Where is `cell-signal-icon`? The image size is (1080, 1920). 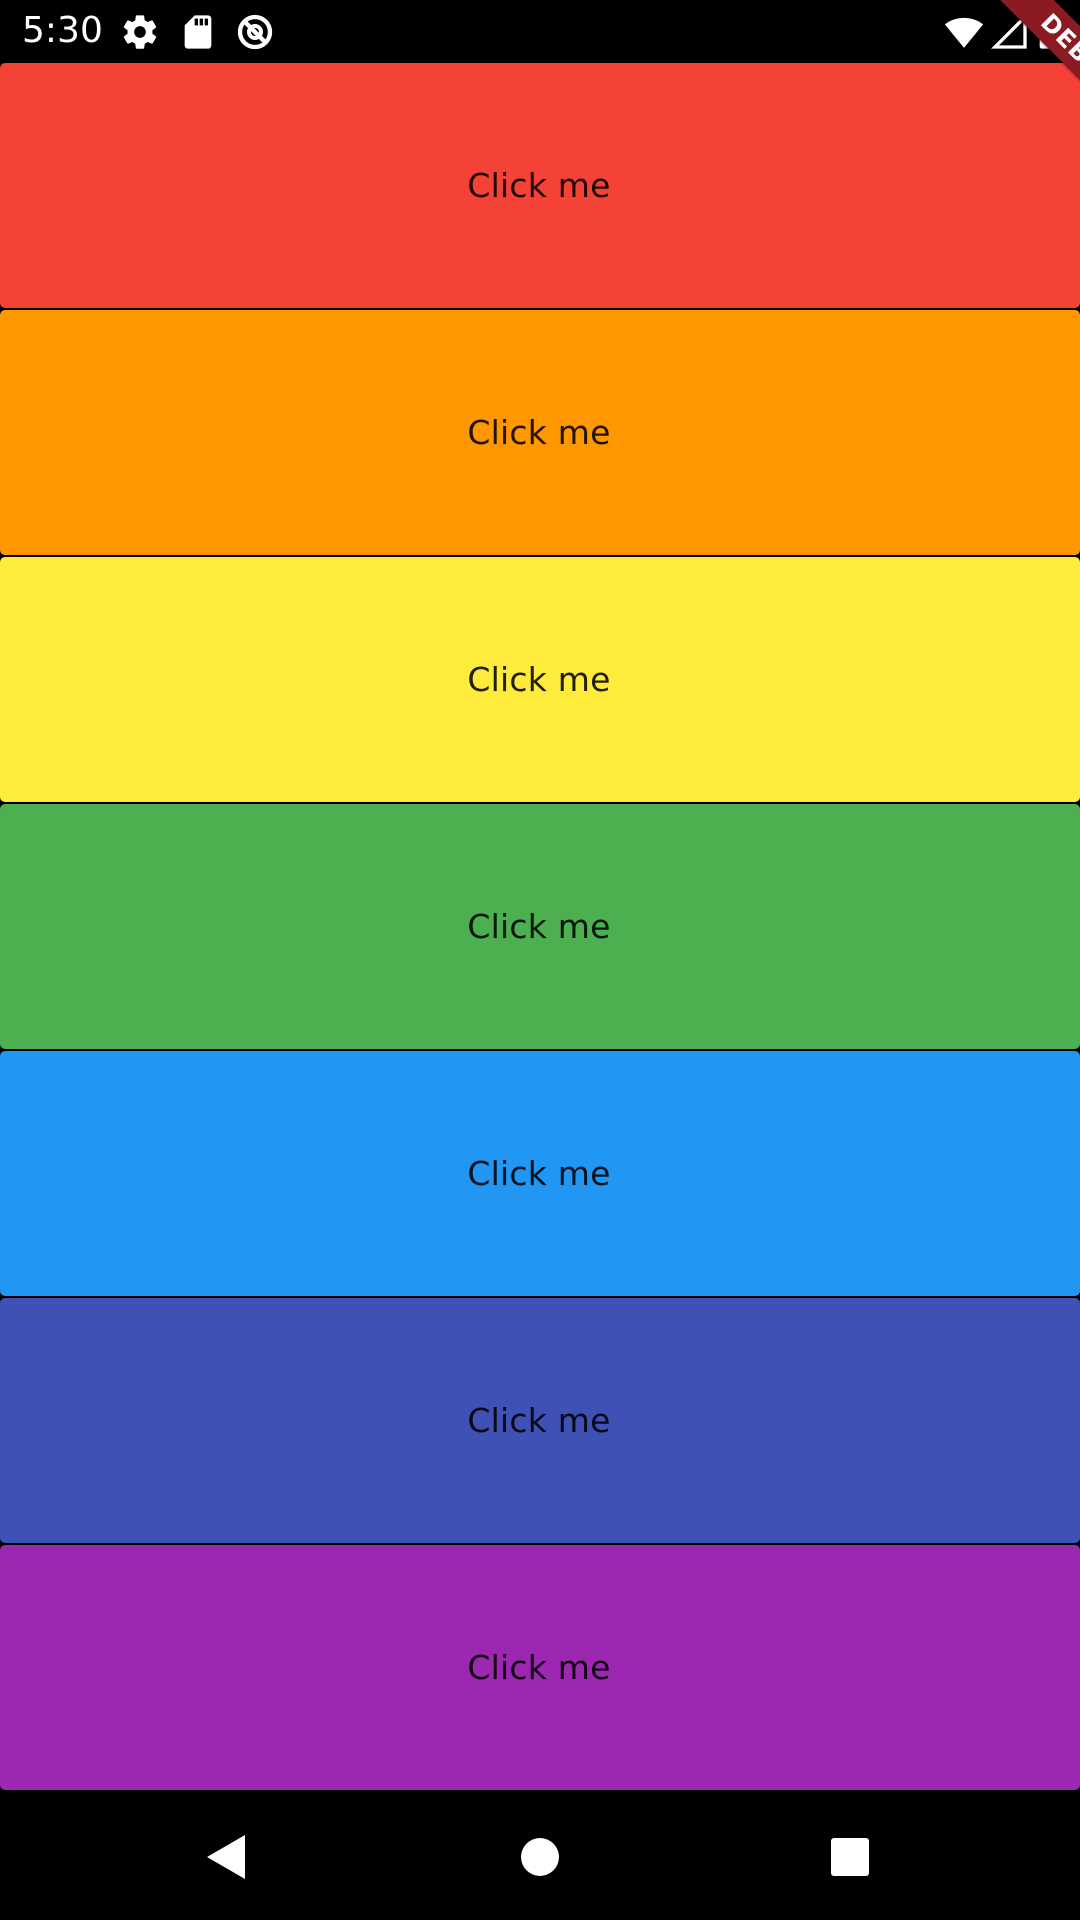 cell-signal-icon is located at coordinates (1010, 32).